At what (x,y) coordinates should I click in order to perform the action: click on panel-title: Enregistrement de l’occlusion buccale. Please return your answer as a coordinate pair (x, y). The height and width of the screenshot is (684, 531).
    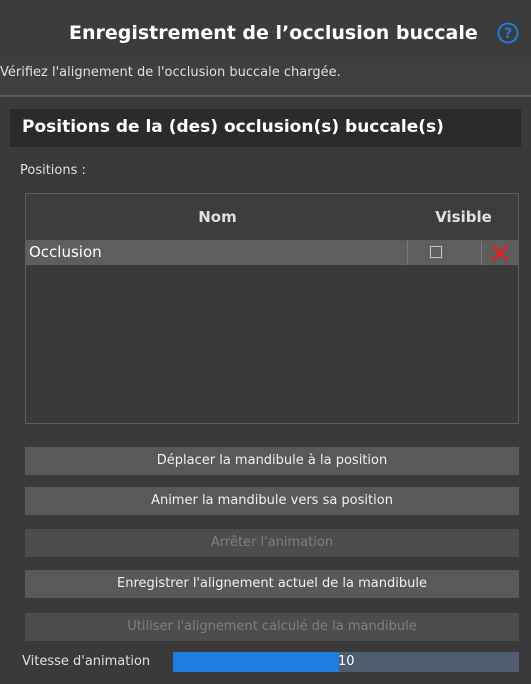
    Looking at the image, I should click on (273, 33).